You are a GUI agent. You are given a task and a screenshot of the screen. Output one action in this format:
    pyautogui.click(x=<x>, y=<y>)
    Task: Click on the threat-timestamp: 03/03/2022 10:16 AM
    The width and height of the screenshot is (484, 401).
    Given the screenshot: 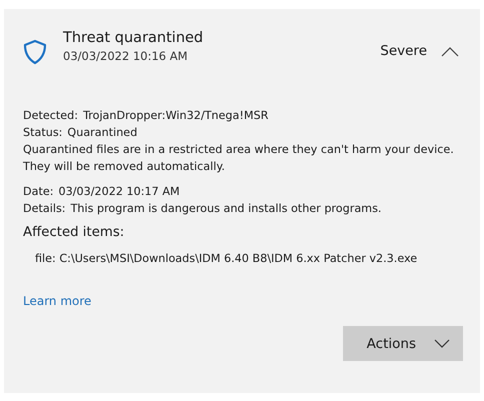 What is the action you would take?
    pyautogui.click(x=126, y=56)
    